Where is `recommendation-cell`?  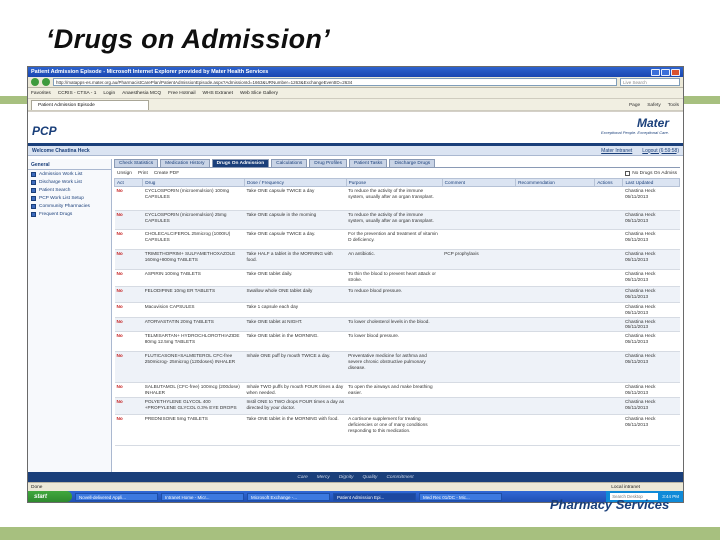
recommendation-cell is located at coordinates (555, 278).